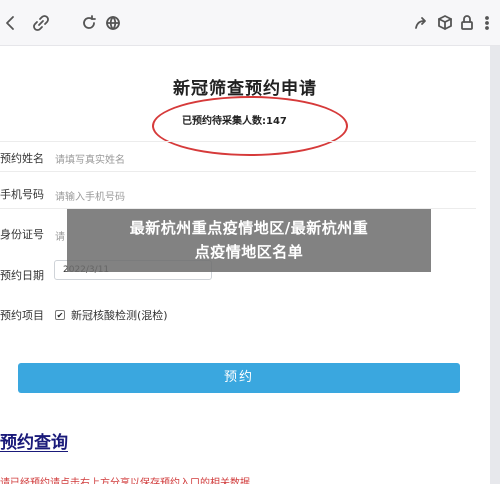  I want to click on count-line: 已预约待采集人数:147, so click(234, 119).